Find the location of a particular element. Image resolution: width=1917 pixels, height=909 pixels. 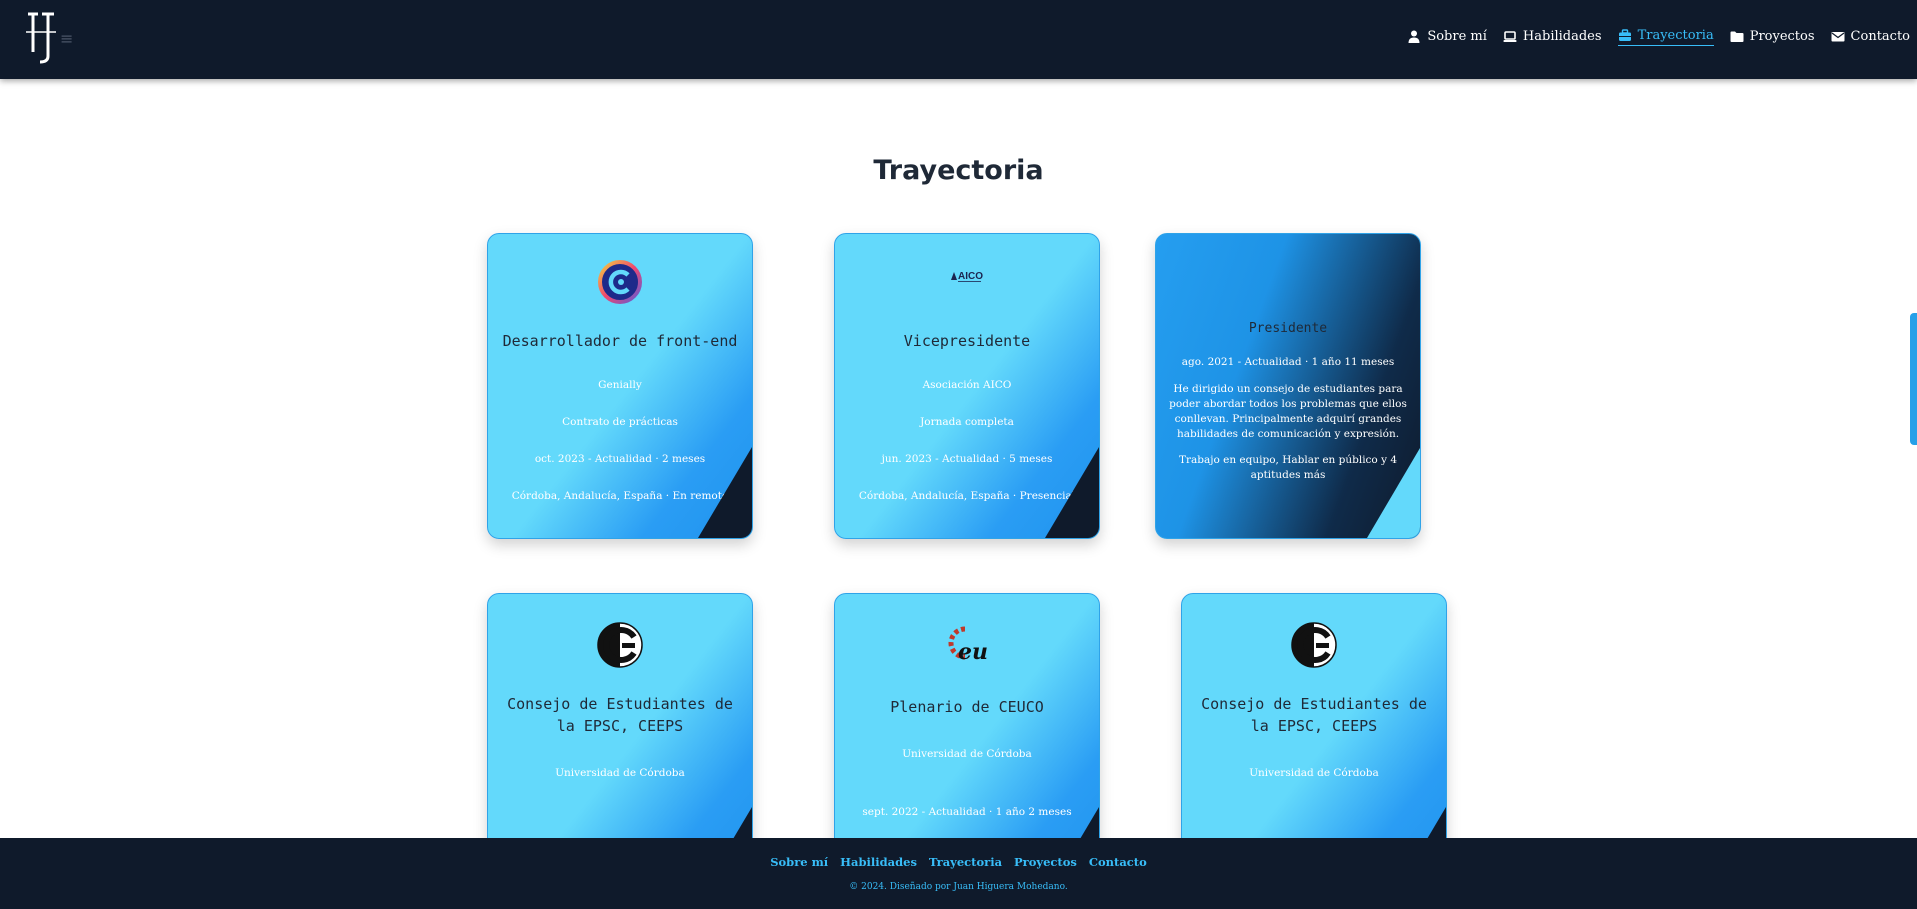

card-dates: oct. 2023 - Actualidad · 2 meses is located at coordinates (620, 459).